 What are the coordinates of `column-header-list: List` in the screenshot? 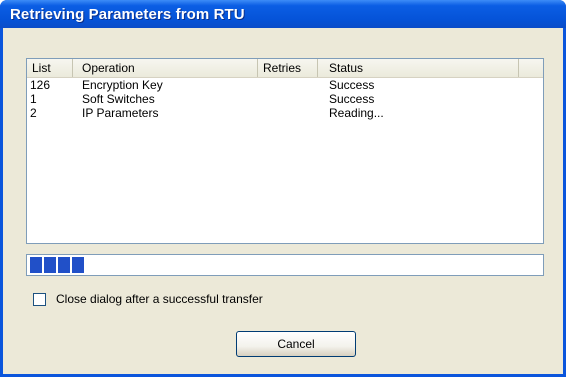 It's located at (50, 68).